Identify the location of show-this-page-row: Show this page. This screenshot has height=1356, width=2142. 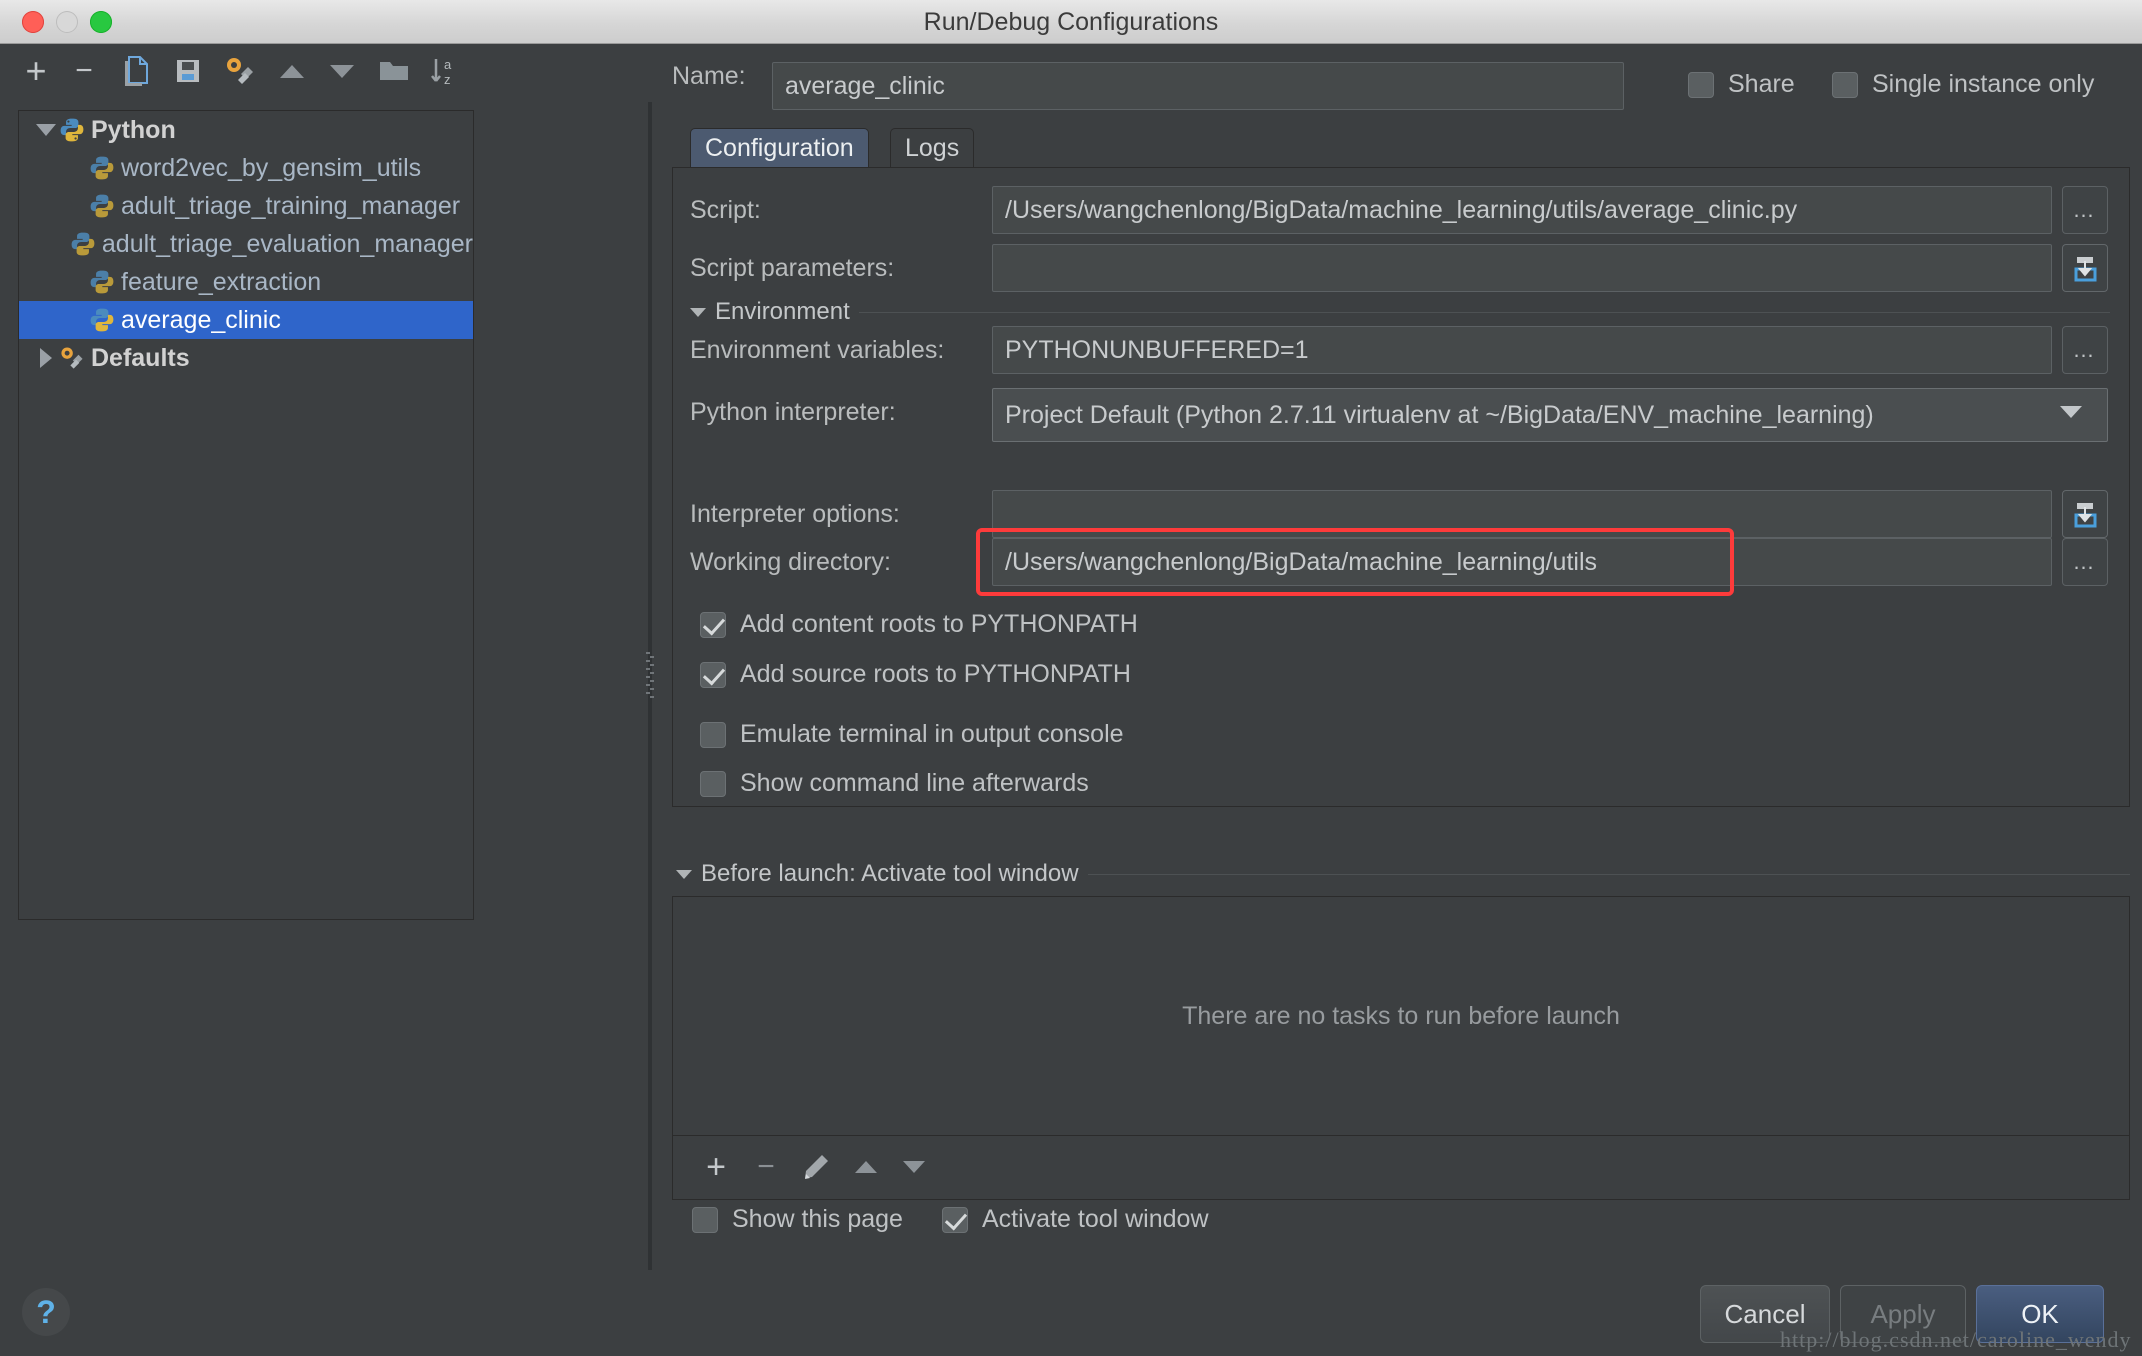
(797, 1219).